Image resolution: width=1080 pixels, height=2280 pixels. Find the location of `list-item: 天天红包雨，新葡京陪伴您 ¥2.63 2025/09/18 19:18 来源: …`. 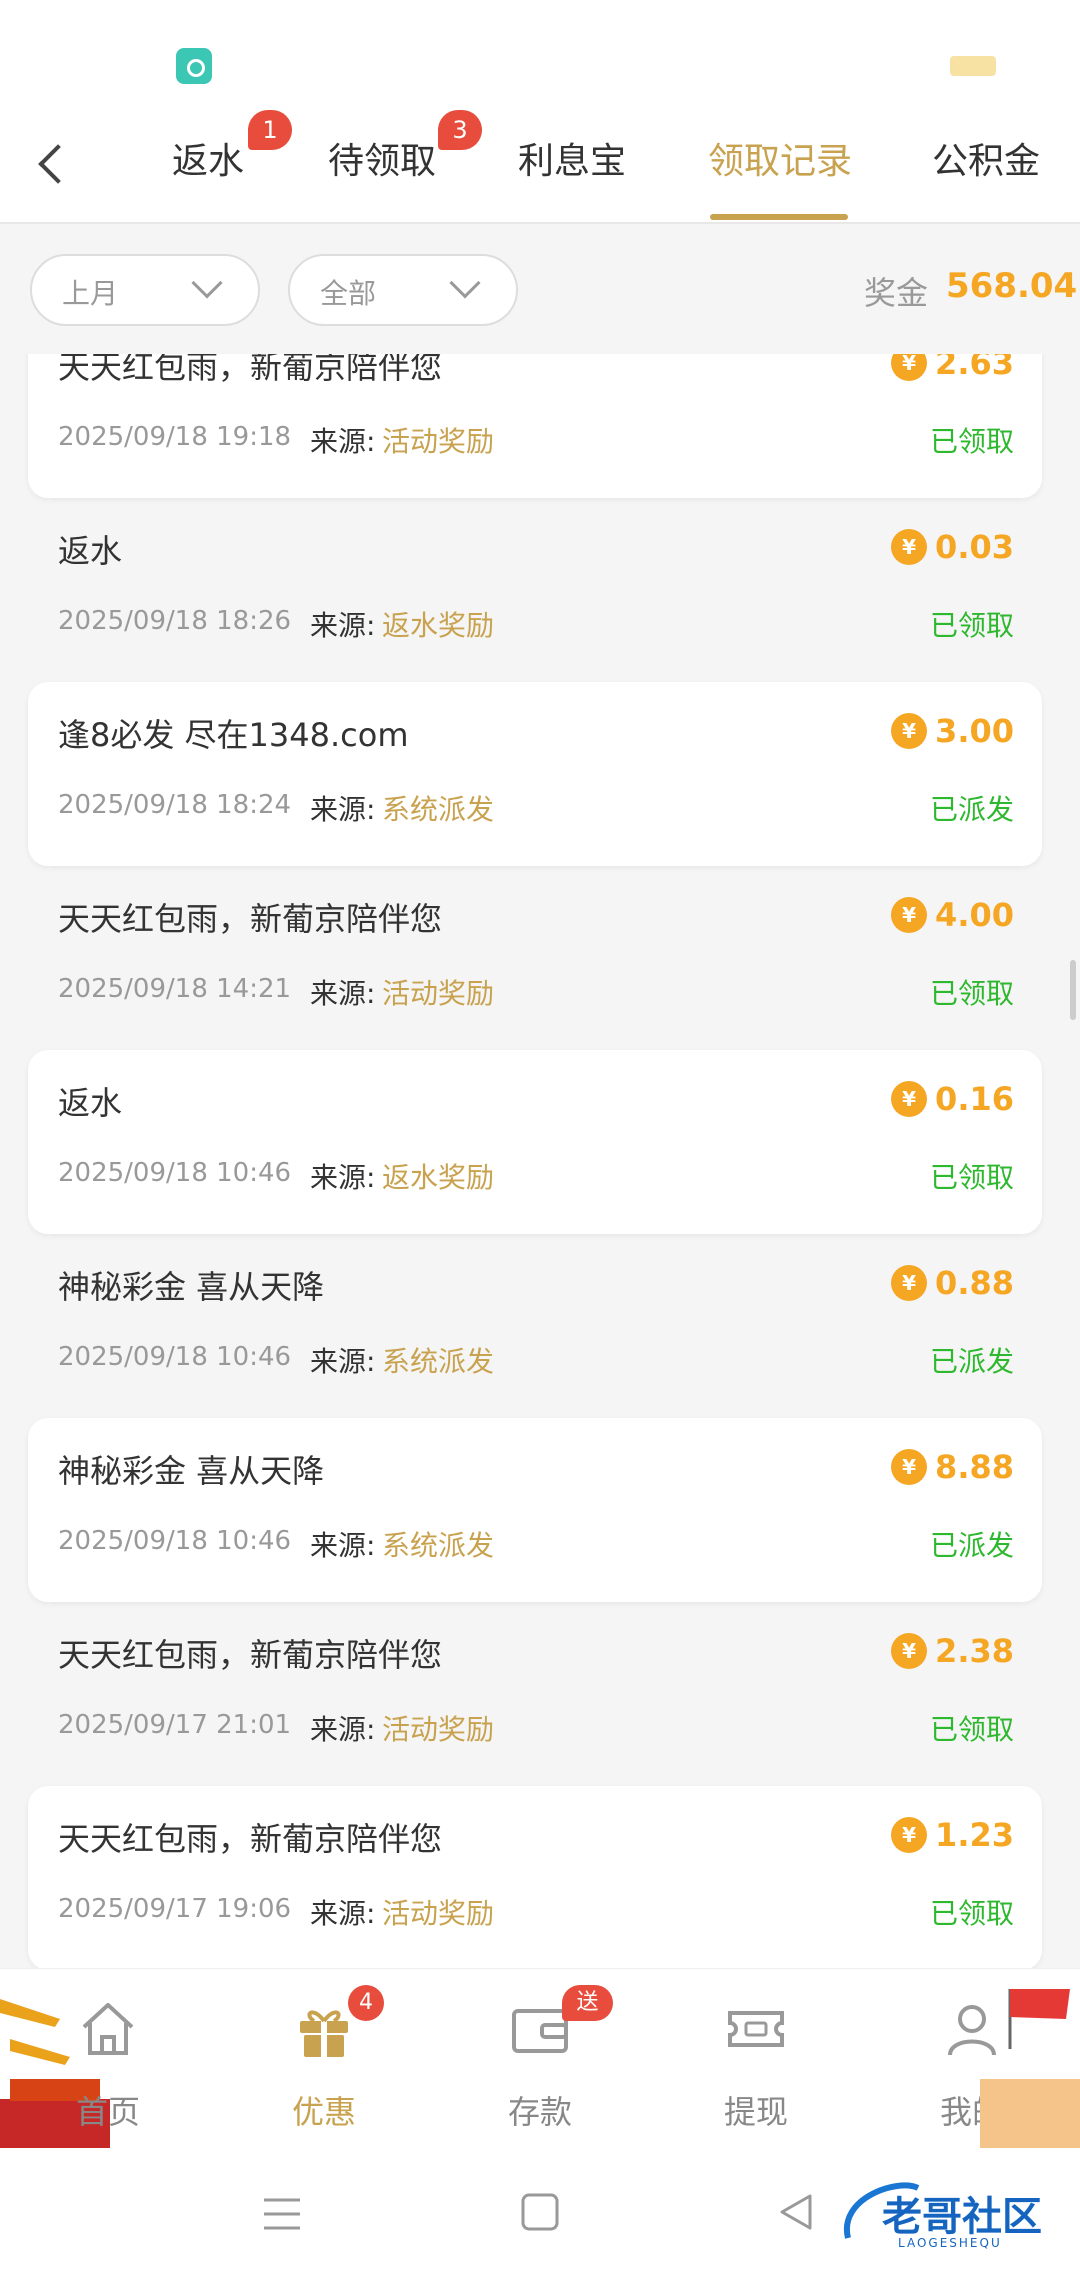

list-item: 天天红包雨，新葡京陪伴您 ¥2.63 2025/09/18 19:18 来源: … is located at coordinates (535, 426).